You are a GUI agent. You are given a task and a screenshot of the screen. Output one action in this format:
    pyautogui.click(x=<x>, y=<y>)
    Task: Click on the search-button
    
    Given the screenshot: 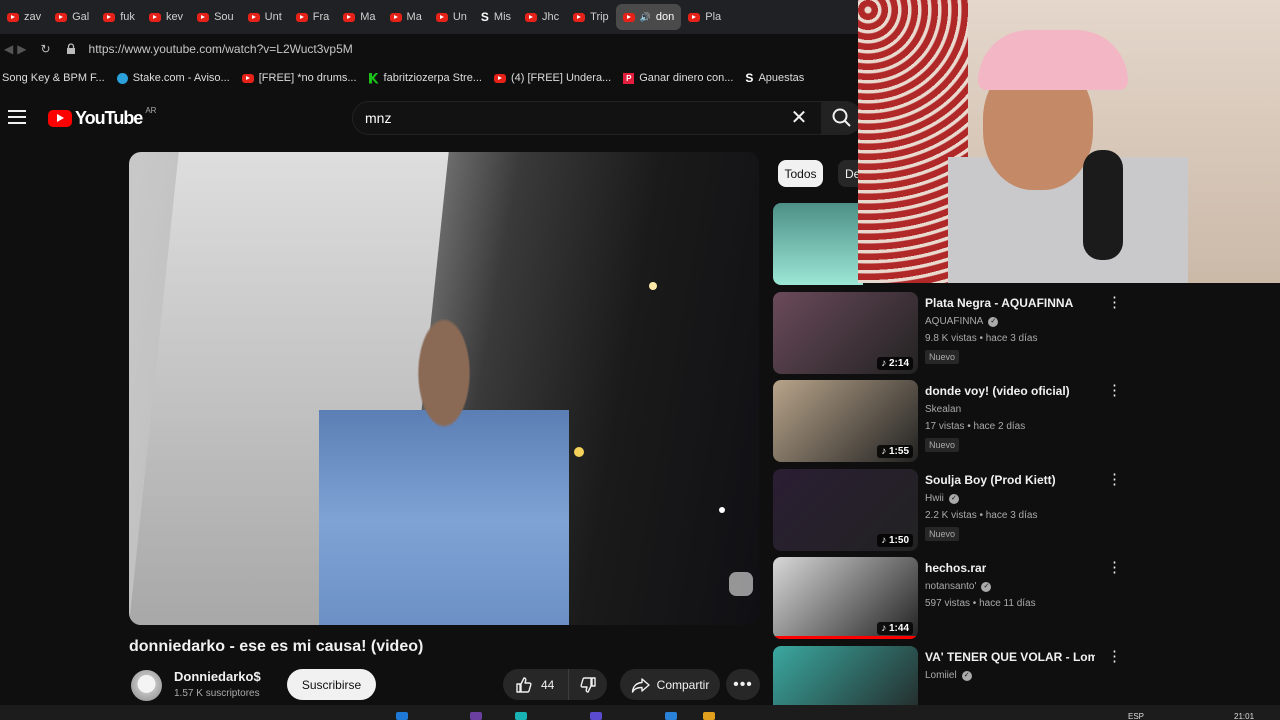 What is the action you would take?
    pyautogui.click(x=842, y=118)
    